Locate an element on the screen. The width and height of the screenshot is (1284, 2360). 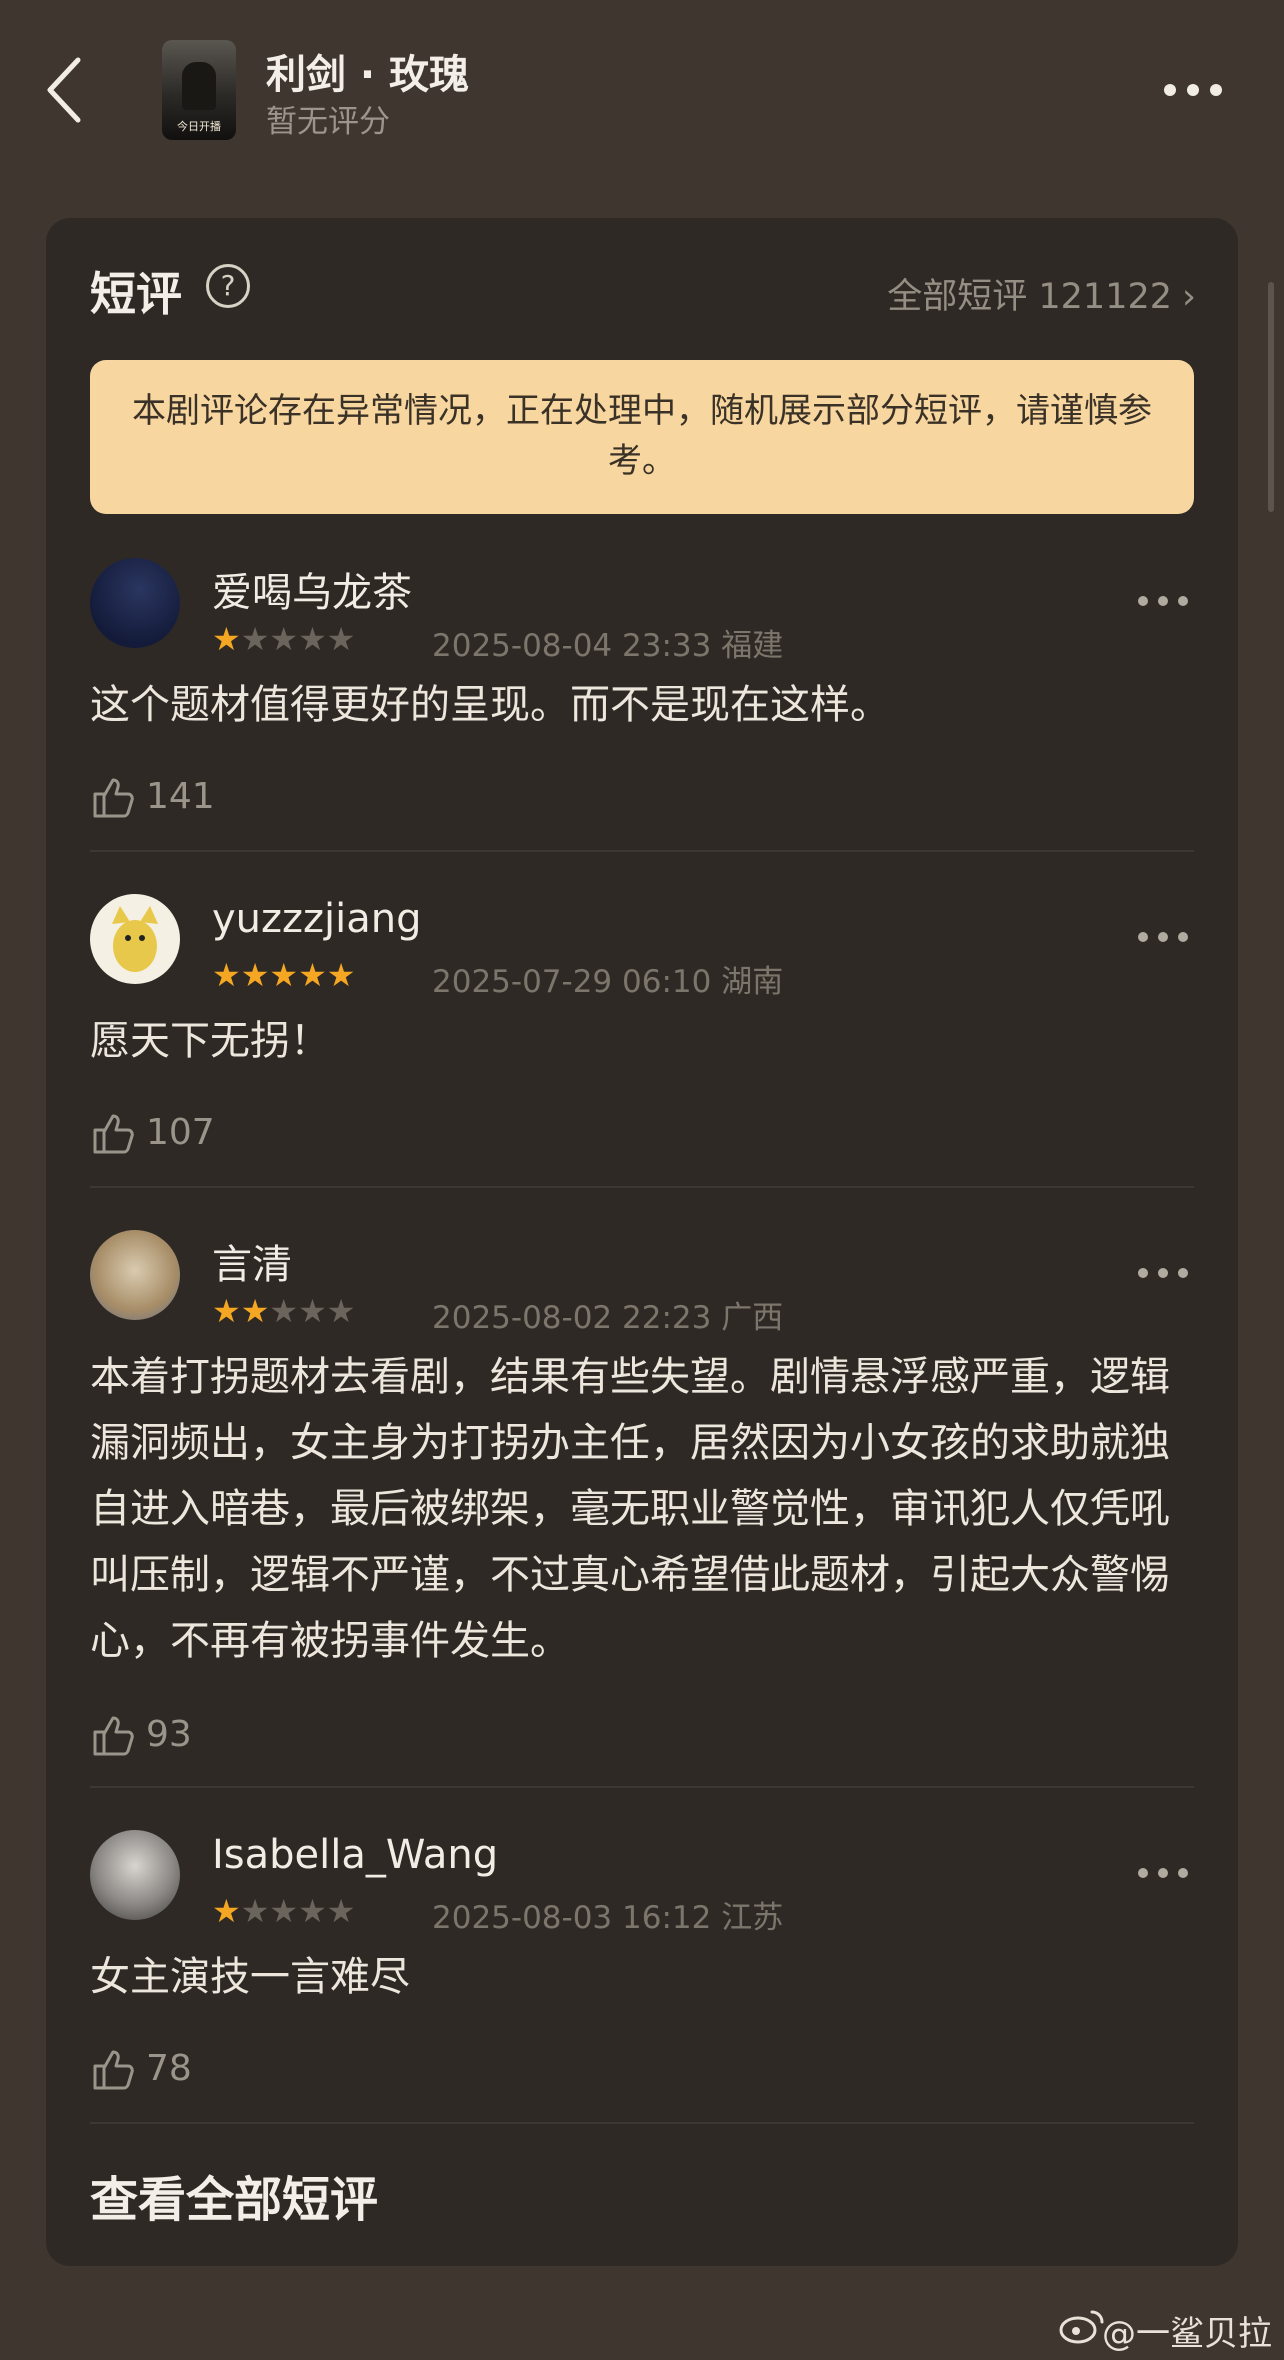
all-reviews-link: 全部短评 121122 › is located at coordinates (1041, 293).